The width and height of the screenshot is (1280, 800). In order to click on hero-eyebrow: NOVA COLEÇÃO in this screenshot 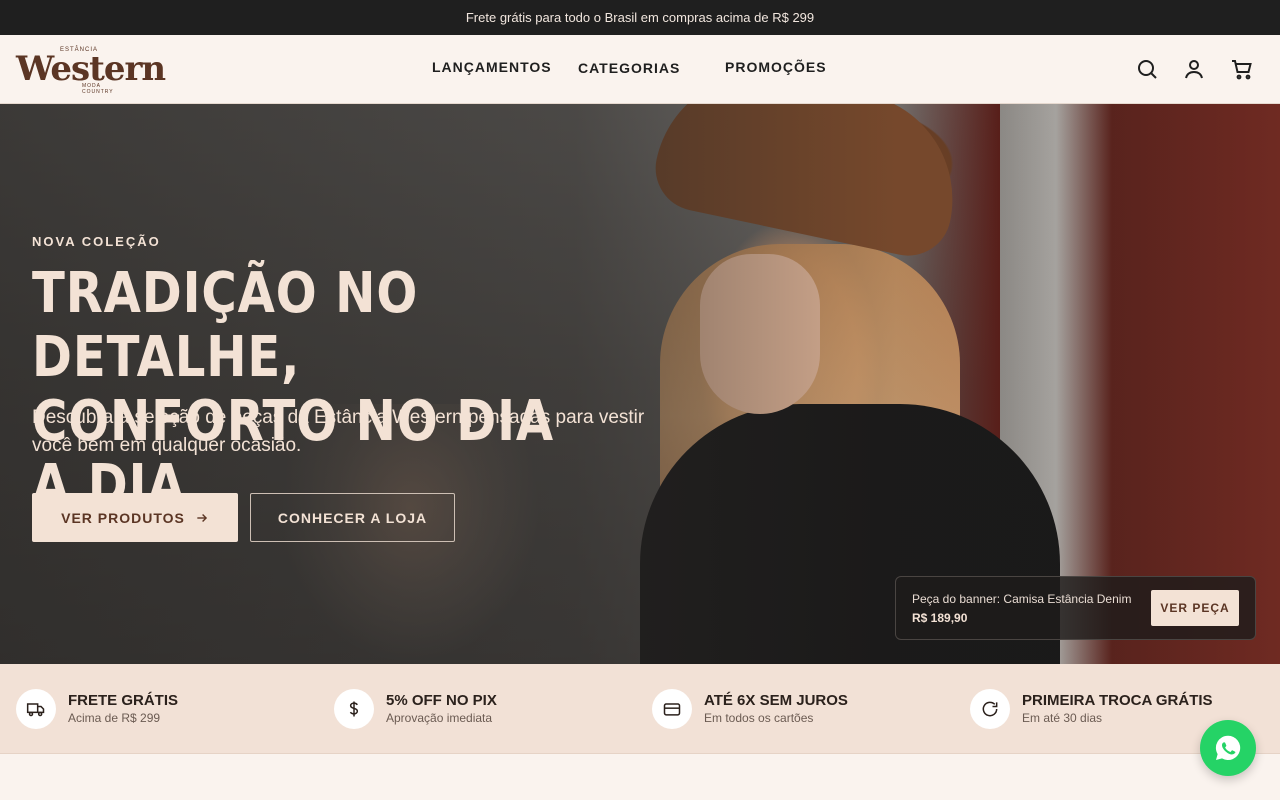, I will do `click(96, 241)`.